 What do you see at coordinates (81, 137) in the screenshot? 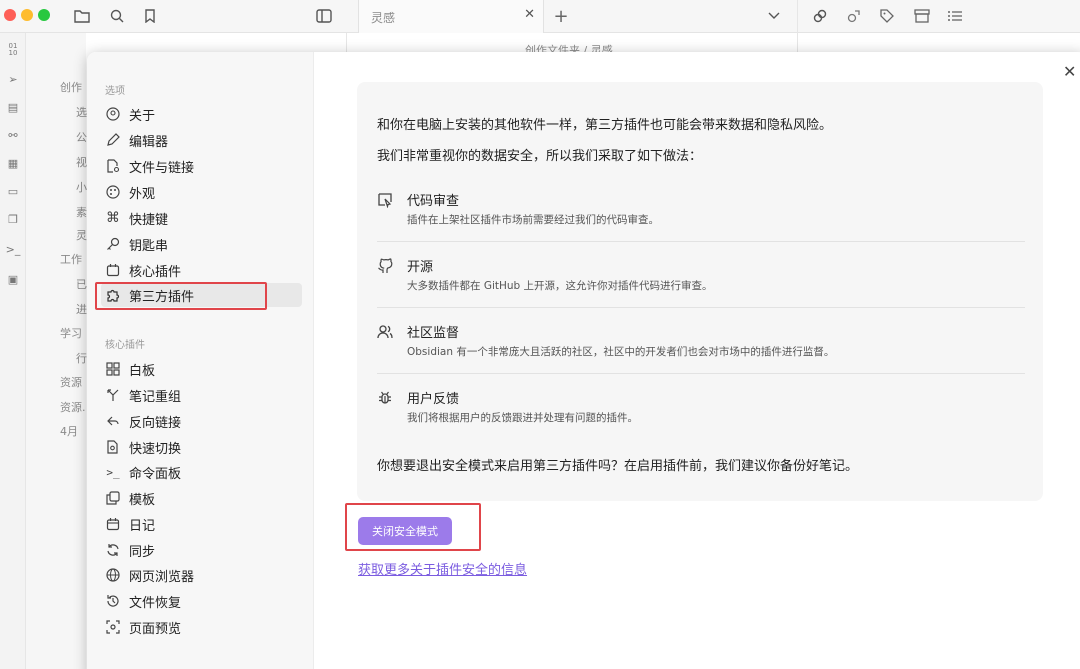
I see `file-item: 公` at bounding box center [81, 137].